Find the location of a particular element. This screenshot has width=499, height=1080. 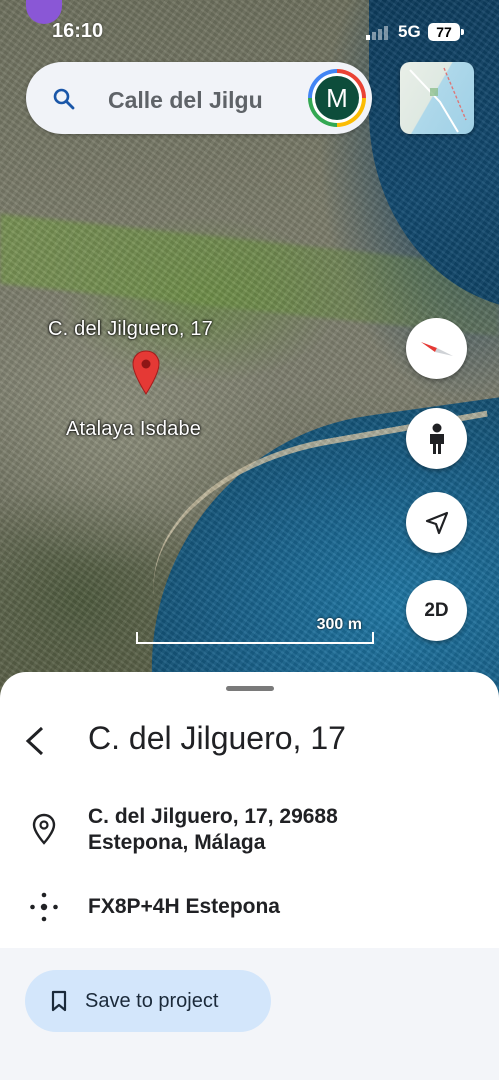

account-avatar: M is located at coordinates (337, 98).